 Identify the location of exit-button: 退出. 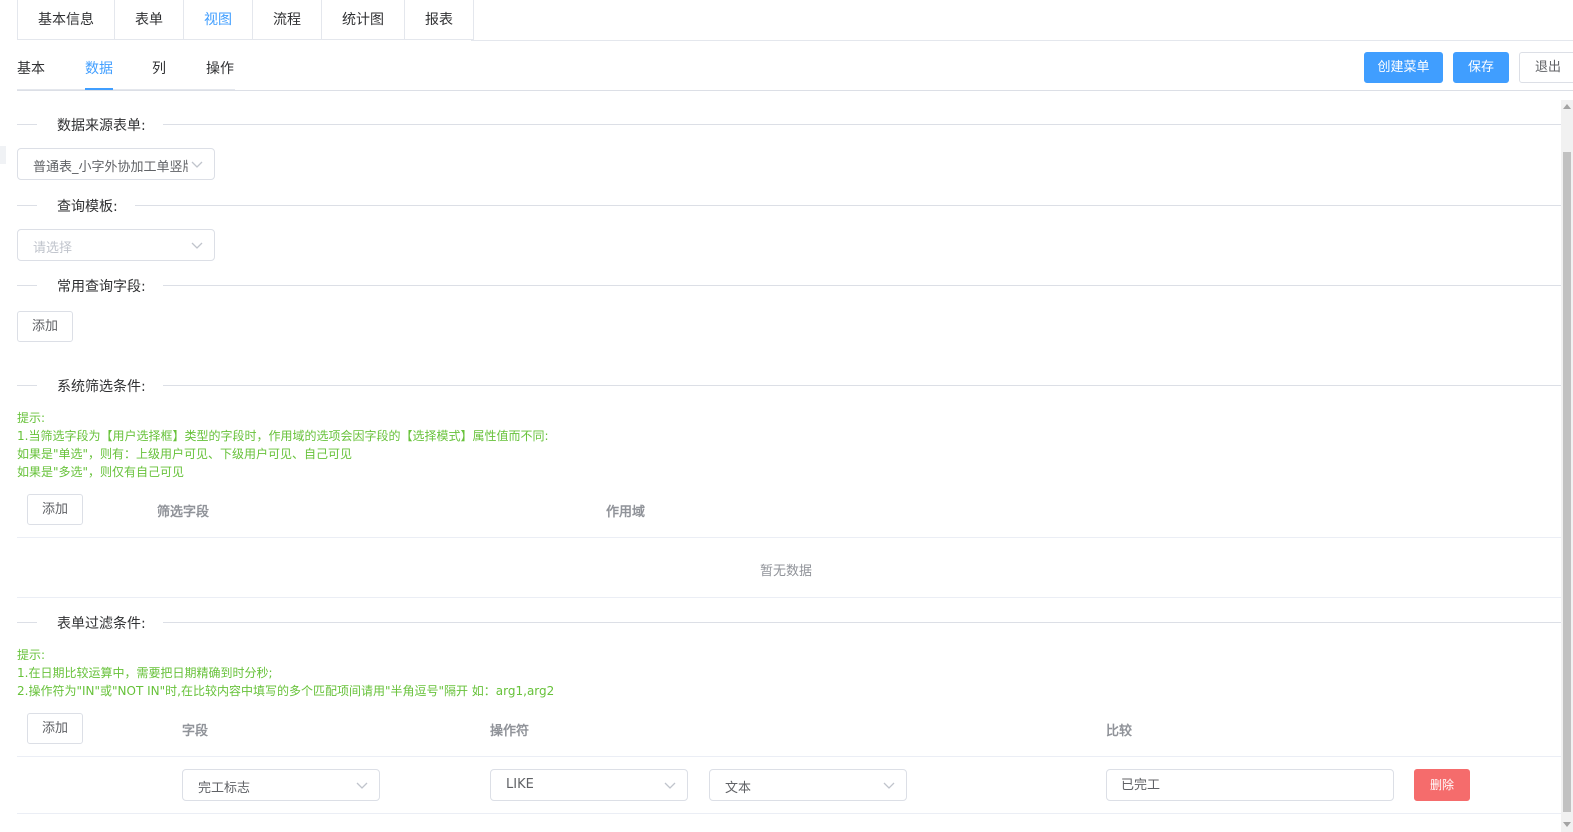
(1546, 67).